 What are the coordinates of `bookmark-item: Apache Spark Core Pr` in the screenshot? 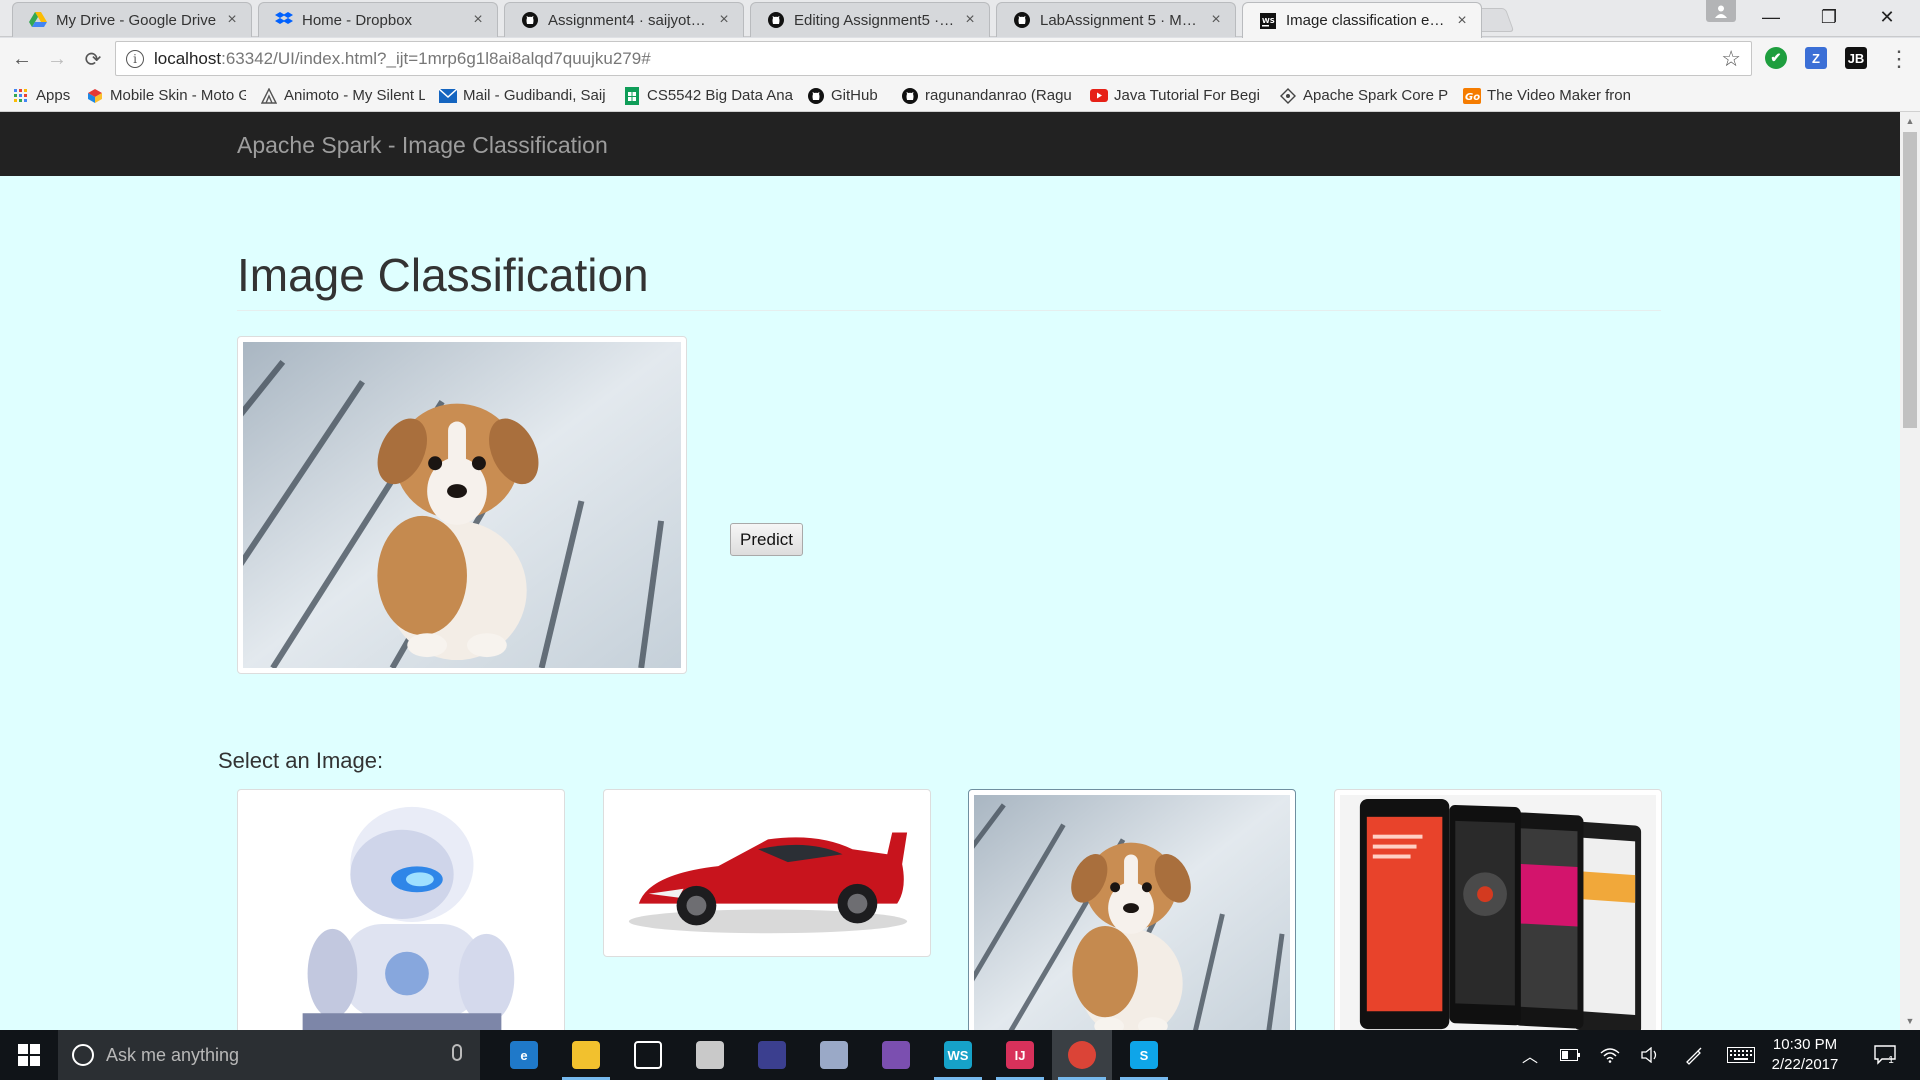 It's located at (1364, 96).